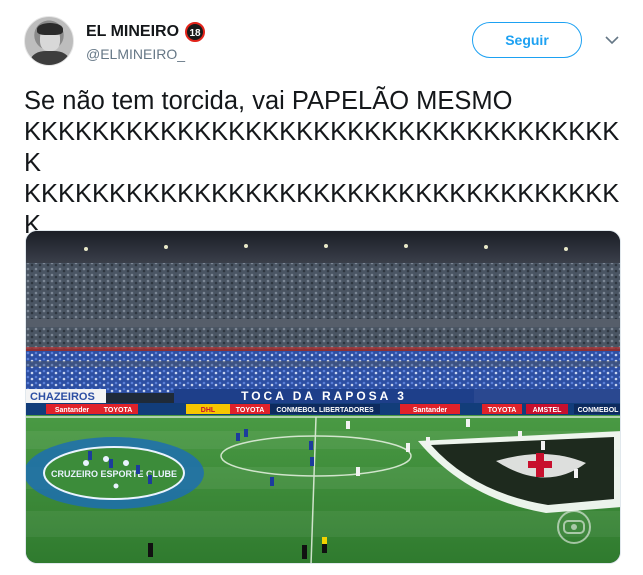  I want to click on ad-board-1: Santander, so click(72, 410).